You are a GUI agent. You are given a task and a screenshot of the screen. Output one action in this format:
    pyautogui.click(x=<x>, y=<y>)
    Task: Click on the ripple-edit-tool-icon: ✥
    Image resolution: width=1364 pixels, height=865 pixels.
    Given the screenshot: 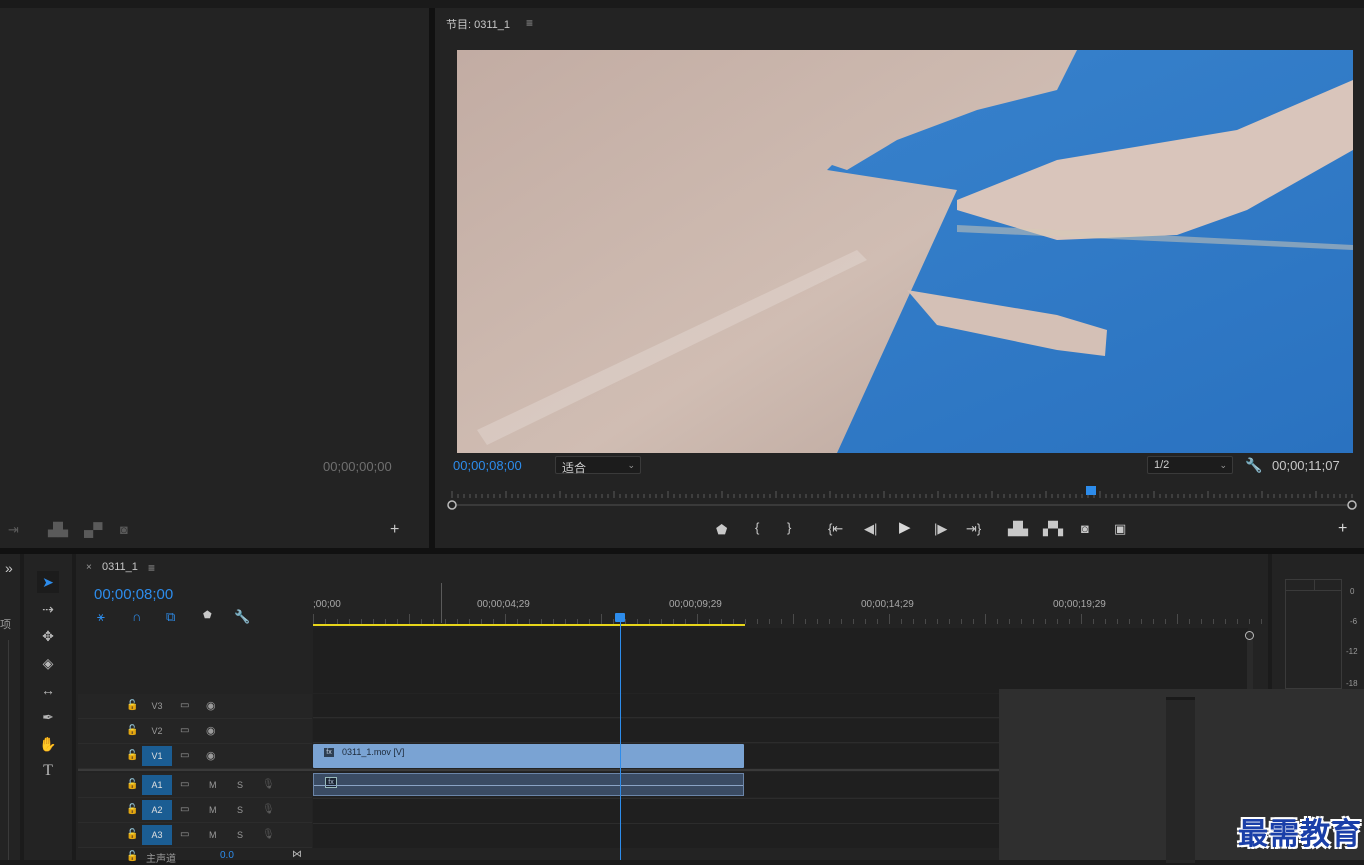 What is the action you would take?
    pyautogui.click(x=48, y=636)
    